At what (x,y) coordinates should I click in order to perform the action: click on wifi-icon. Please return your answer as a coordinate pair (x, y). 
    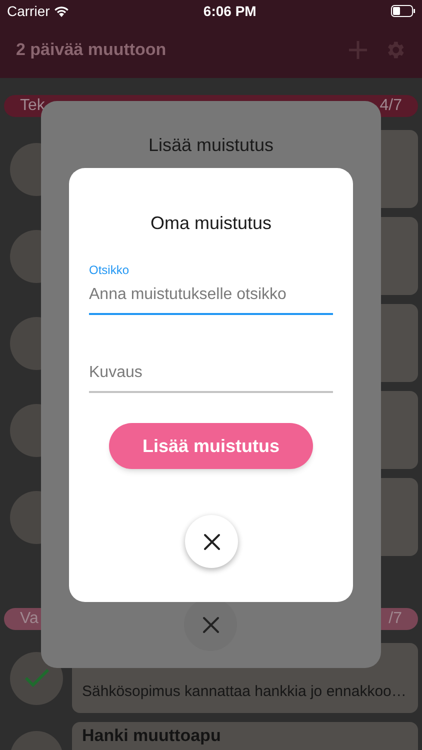
    Looking at the image, I should click on (61, 11).